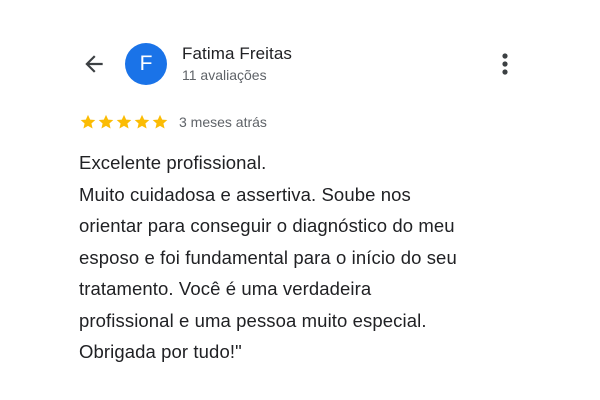 This screenshot has height=400, width=600. Describe the element at coordinates (237, 54) in the screenshot. I see `reviewer-name: Fatima Freitas` at that location.